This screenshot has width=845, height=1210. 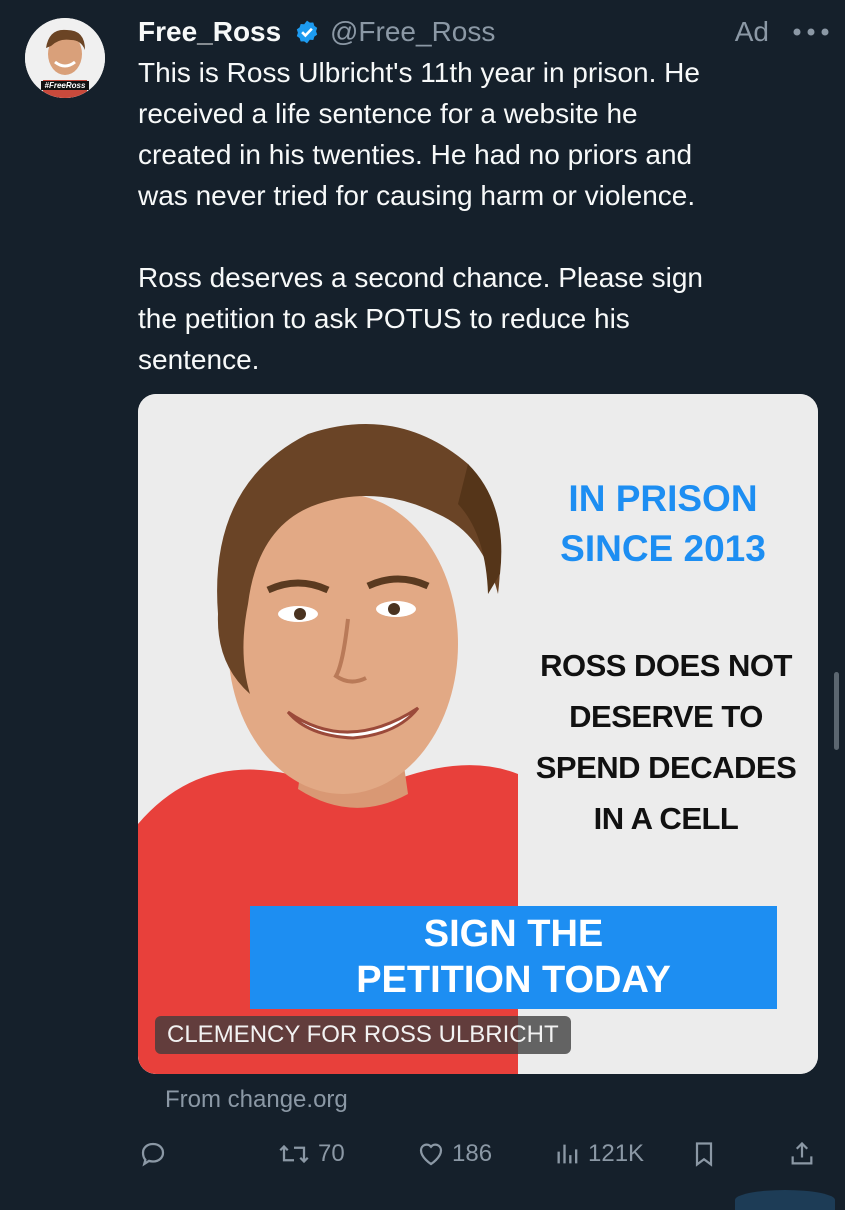 What do you see at coordinates (65, 85) in the screenshot?
I see `avatar-tag: #FreeRoss` at bounding box center [65, 85].